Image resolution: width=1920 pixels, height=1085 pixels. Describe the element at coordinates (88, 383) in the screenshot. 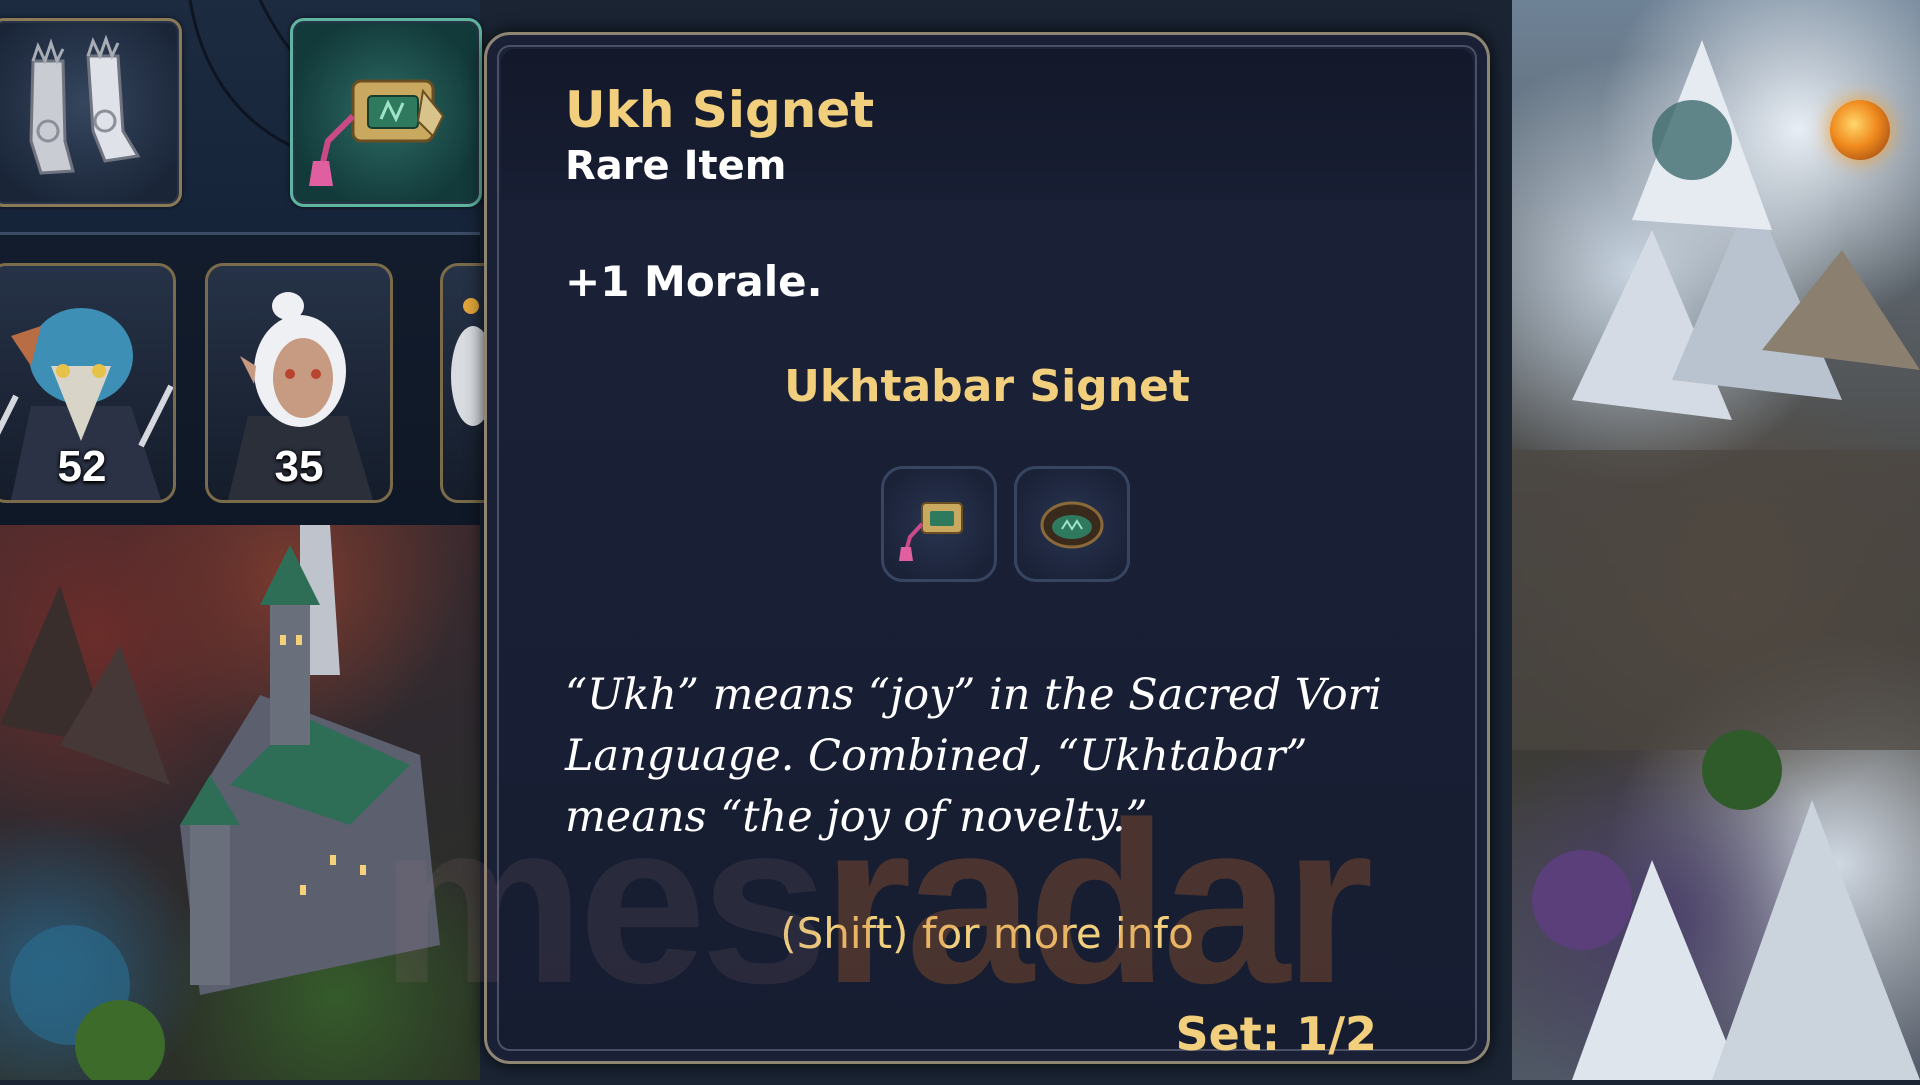

I see `hero-card: 52` at that location.